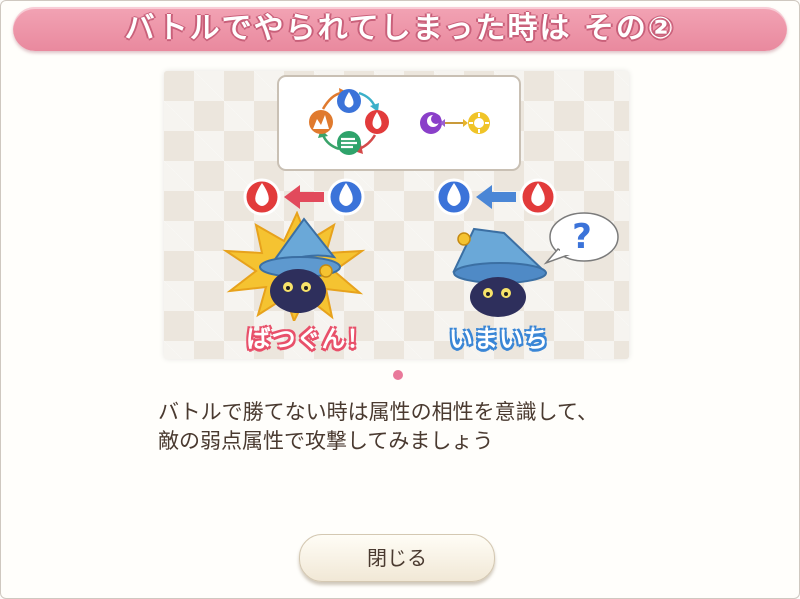 The height and width of the screenshot is (599, 800). Describe the element at coordinates (294, 266) in the screenshot. I see `character-hit-effective` at that location.